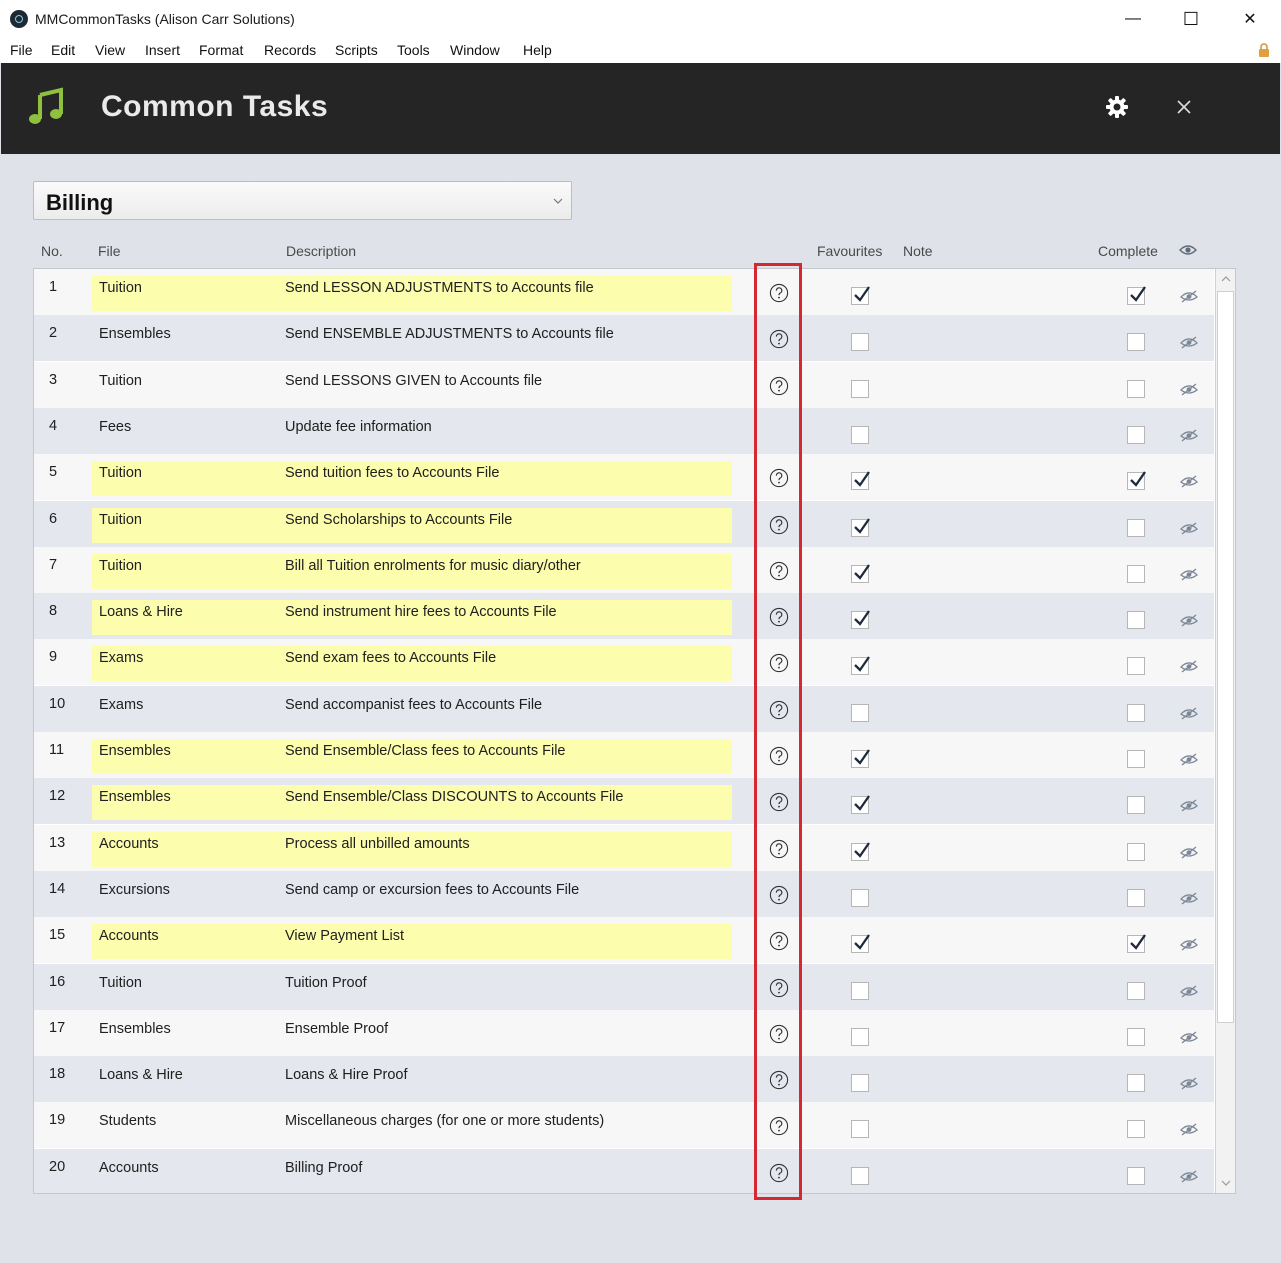 The height and width of the screenshot is (1263, 1281). Describe the element at coordinates (326, 983) in the screenshot. I see `row-description: Tuition Proof` at that location.